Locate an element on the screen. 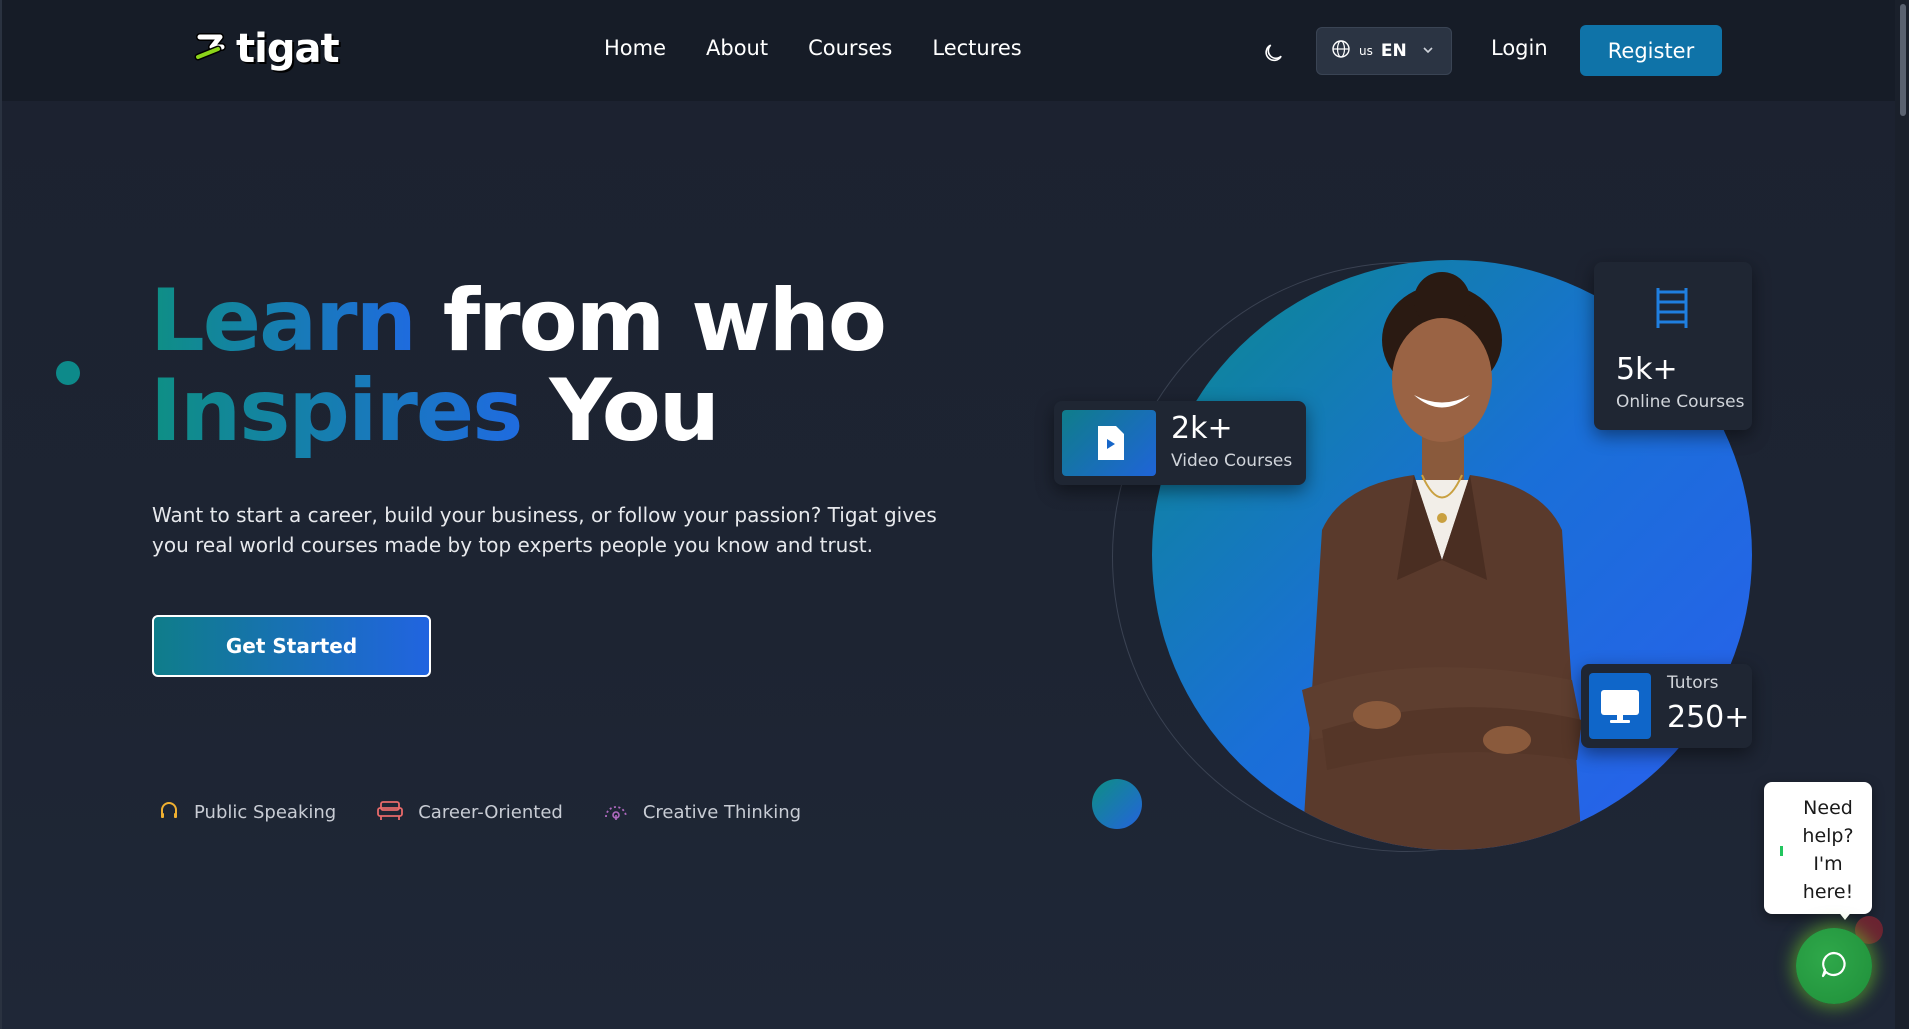 The image size is (1909, 1029). feature-item: Career-Oriented is located at coordinates (469, 812).